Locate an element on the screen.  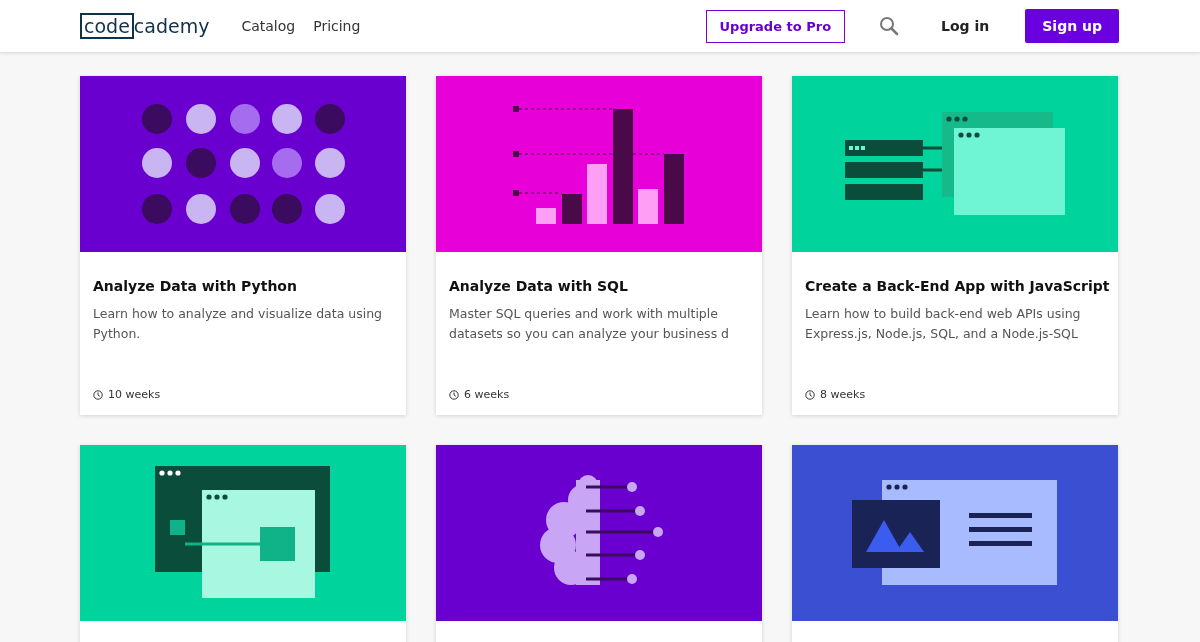
login-link: Log in is located at coordinates (965, 26).